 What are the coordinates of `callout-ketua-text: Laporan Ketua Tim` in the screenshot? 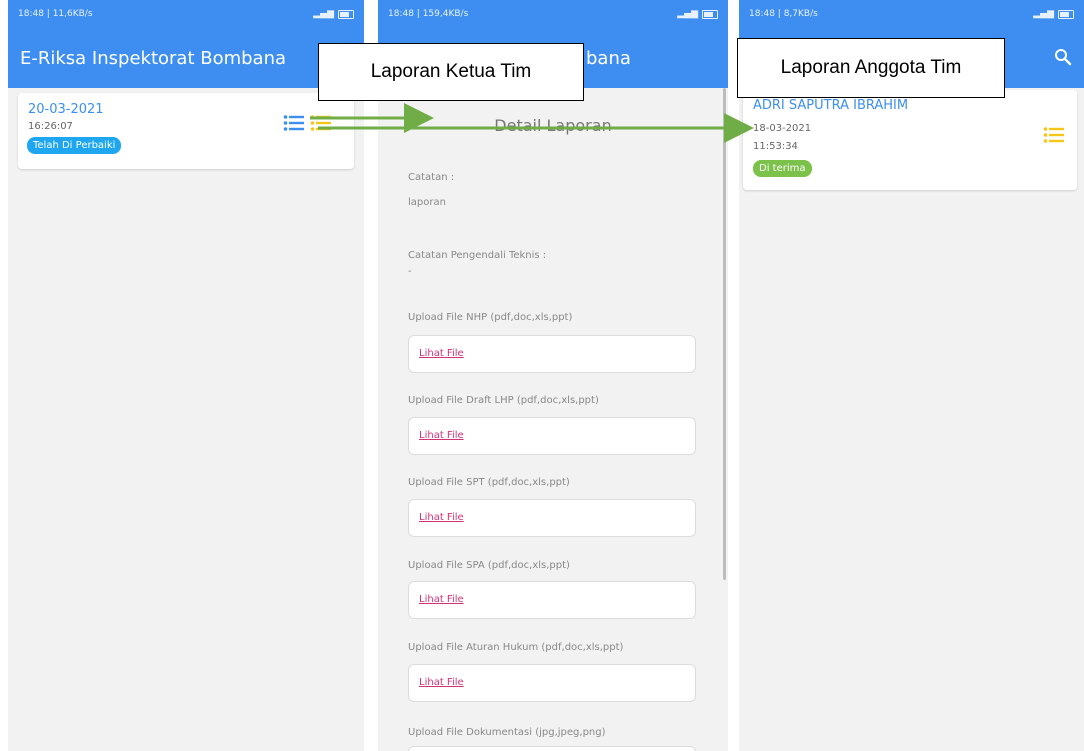 It's located at (451, 71).